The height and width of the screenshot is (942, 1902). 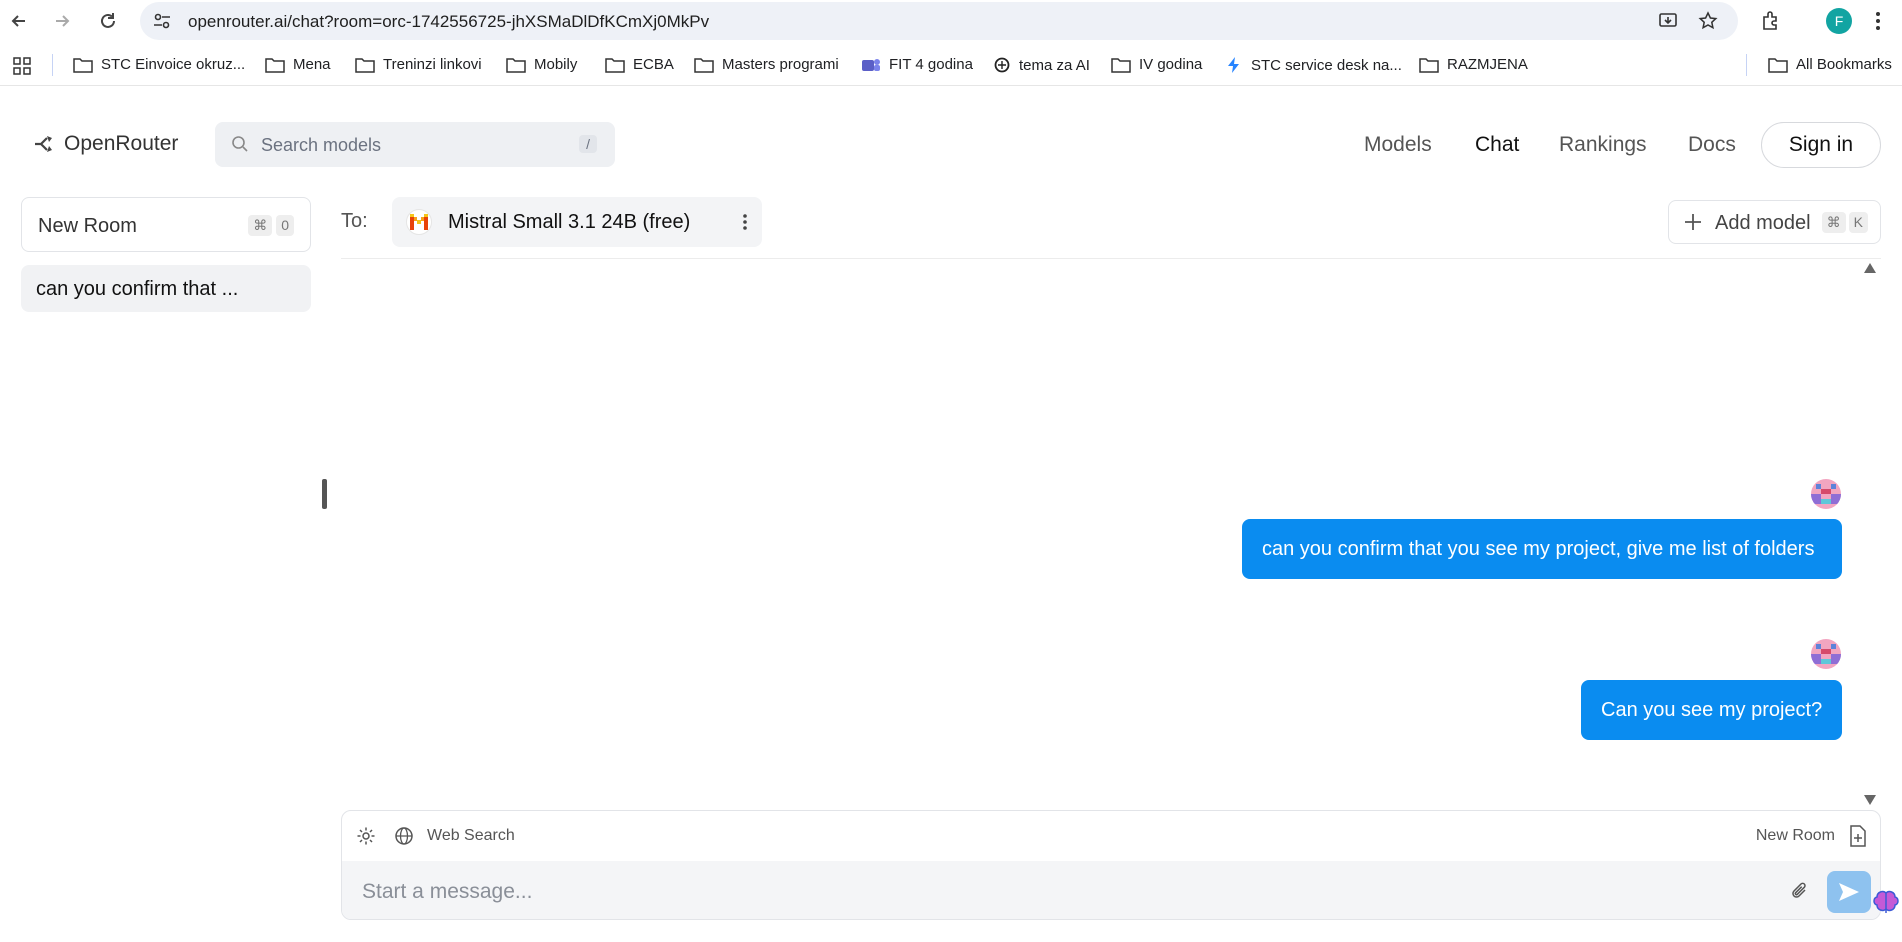 What do you see at coordinates (780, 64) in the screenshot?
I see `bookmark-label: Masters programi` at bounding box center [780, 64].